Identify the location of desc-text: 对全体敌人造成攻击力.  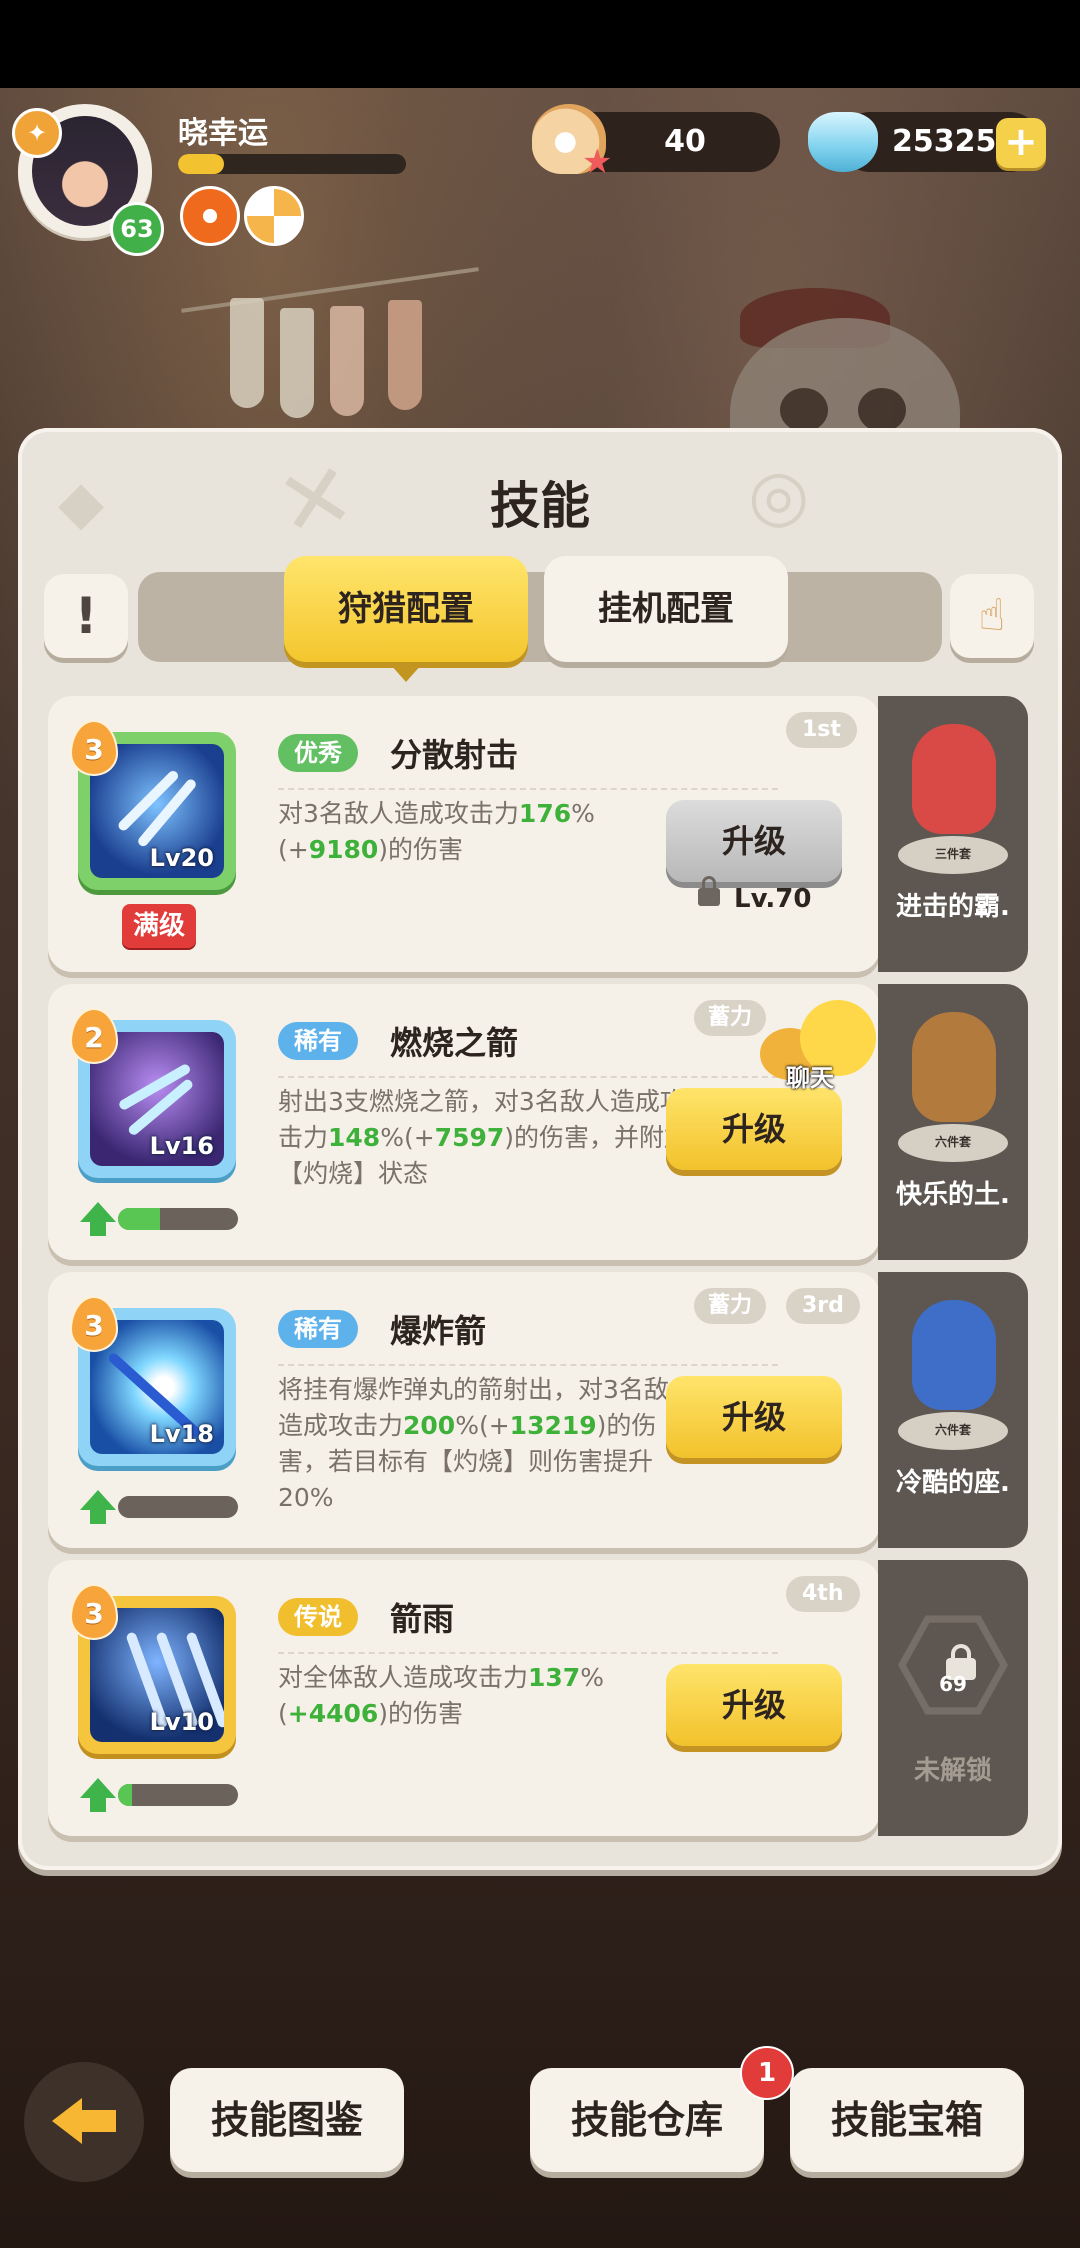
(403, 1677).